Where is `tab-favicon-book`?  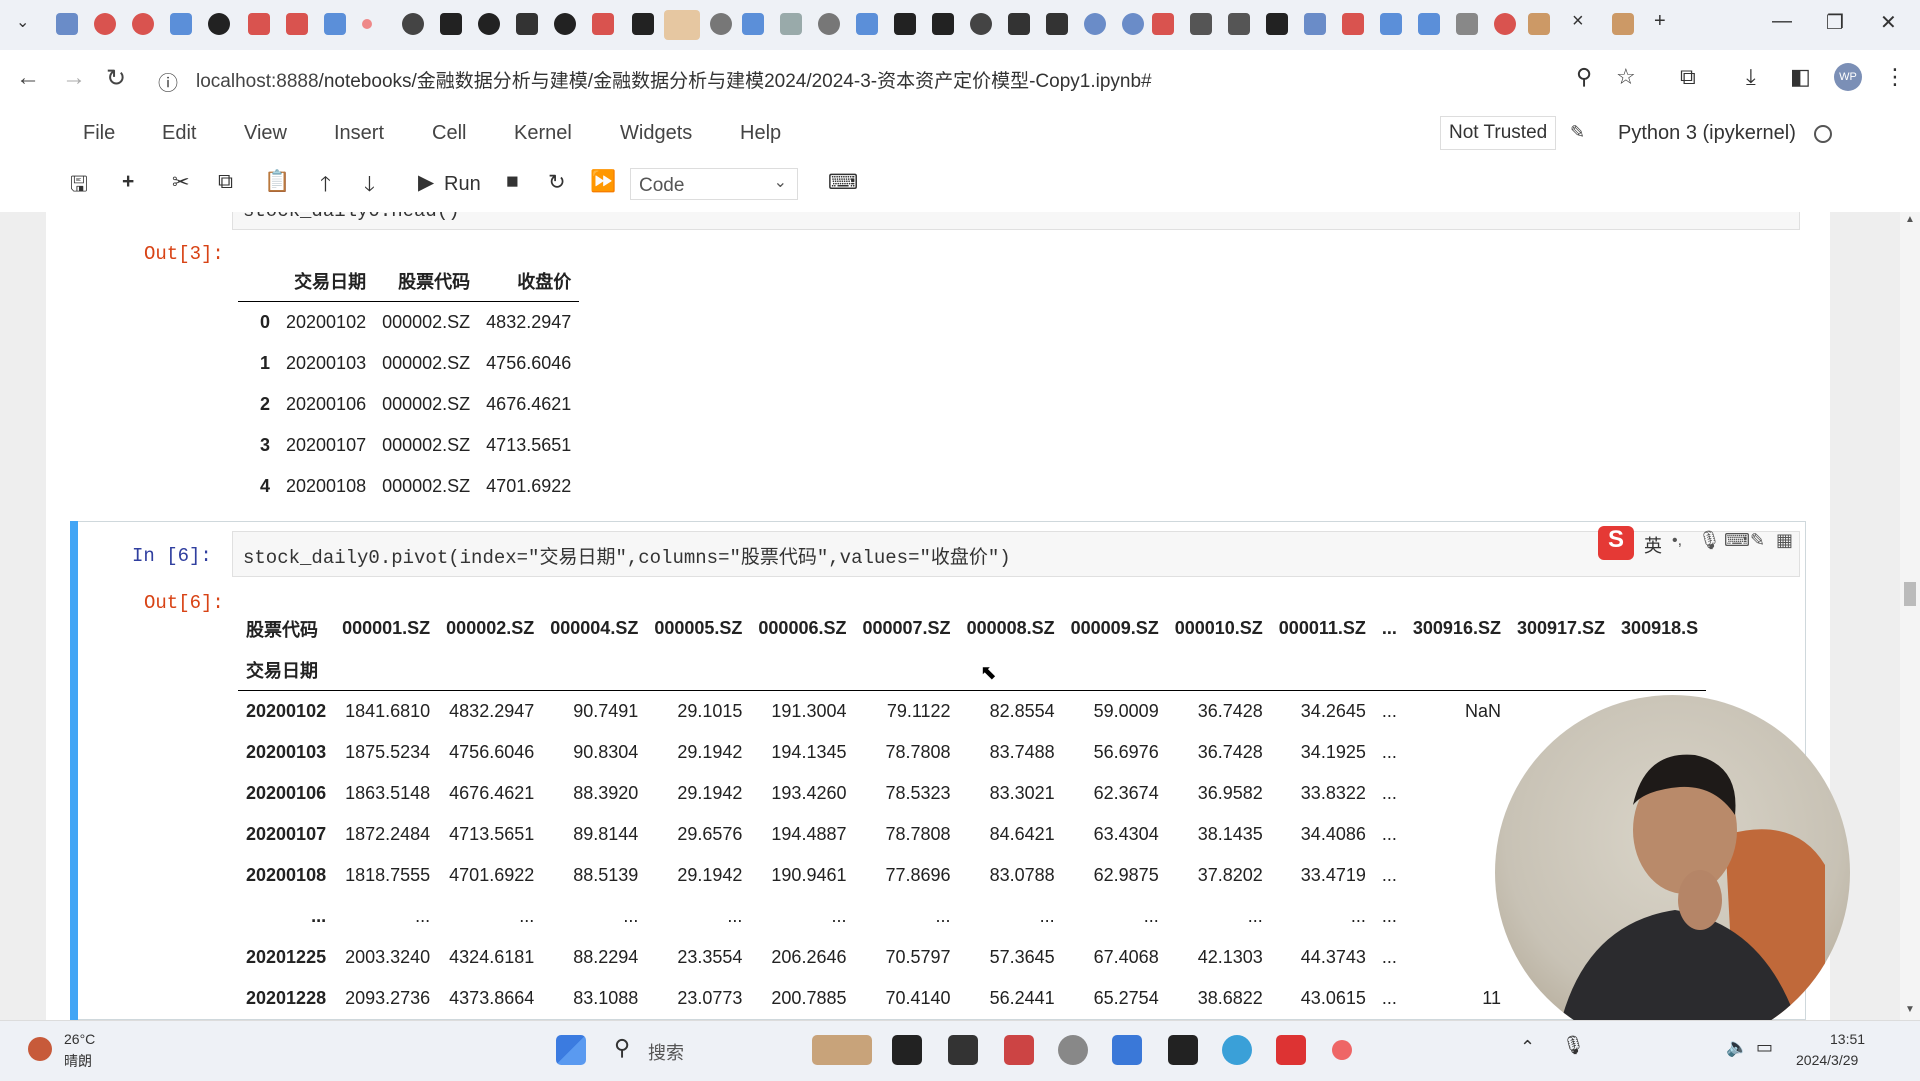
tab-favicon-book is located at coordinates (1467, 24).